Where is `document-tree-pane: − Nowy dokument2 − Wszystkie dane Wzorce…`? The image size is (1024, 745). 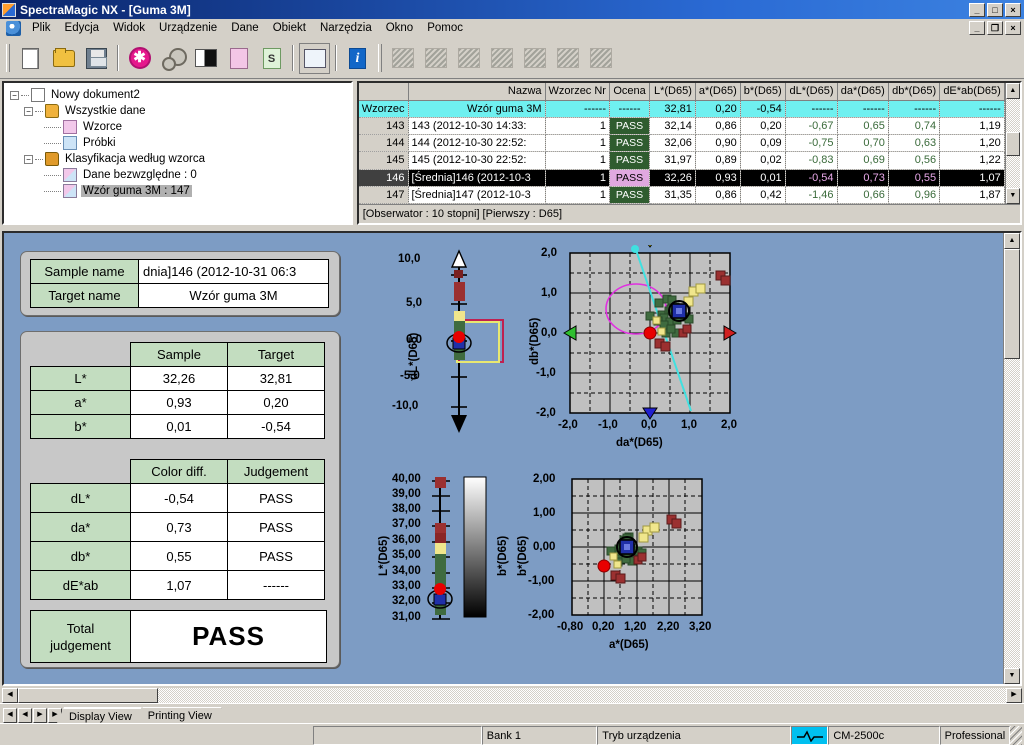
document-tree-pane: − Nowy dokument2 − Wszystkie dane Wzorce… is located at coordinates (177, 153).